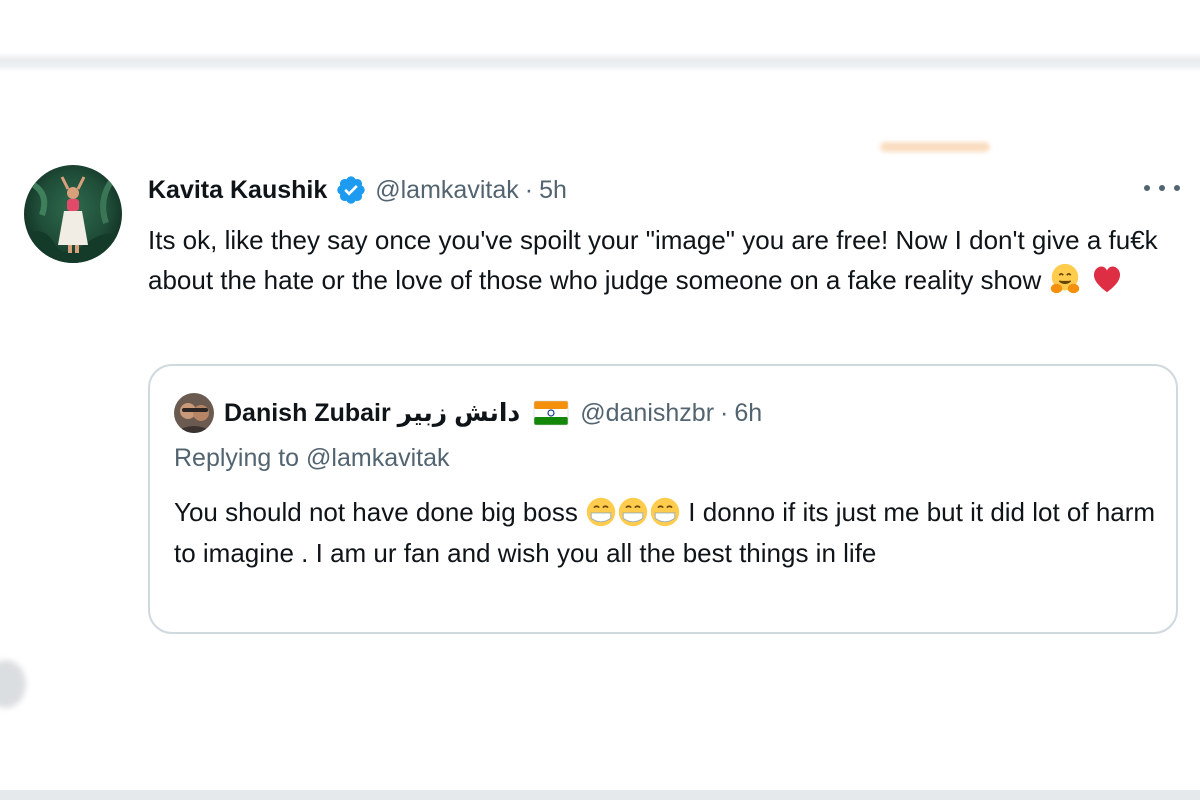  What do you see at coordinates (647, 413) in the screenshot?
I see `quoted-author-handle: @danishzbr` at bounding box center [647, 413].